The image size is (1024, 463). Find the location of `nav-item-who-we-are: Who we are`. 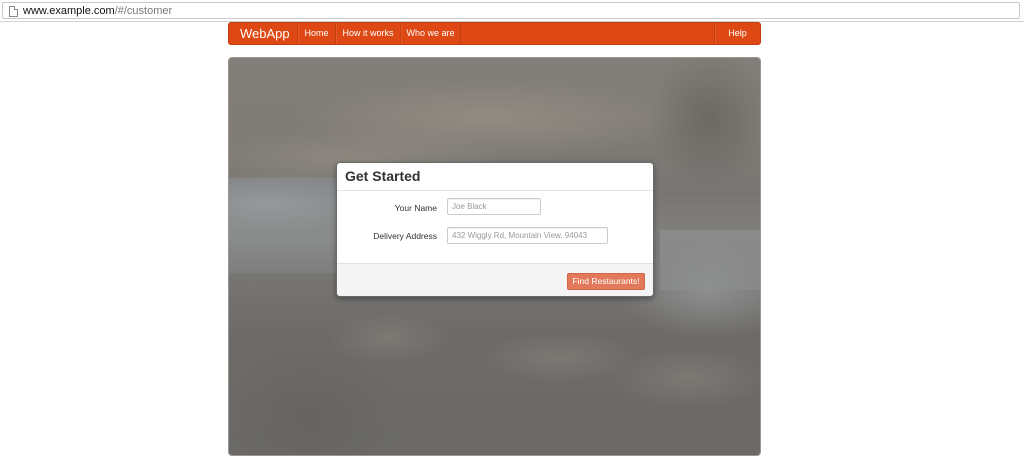

nav-item-who-we-are: Who we are is located at coordinates (430, 33).